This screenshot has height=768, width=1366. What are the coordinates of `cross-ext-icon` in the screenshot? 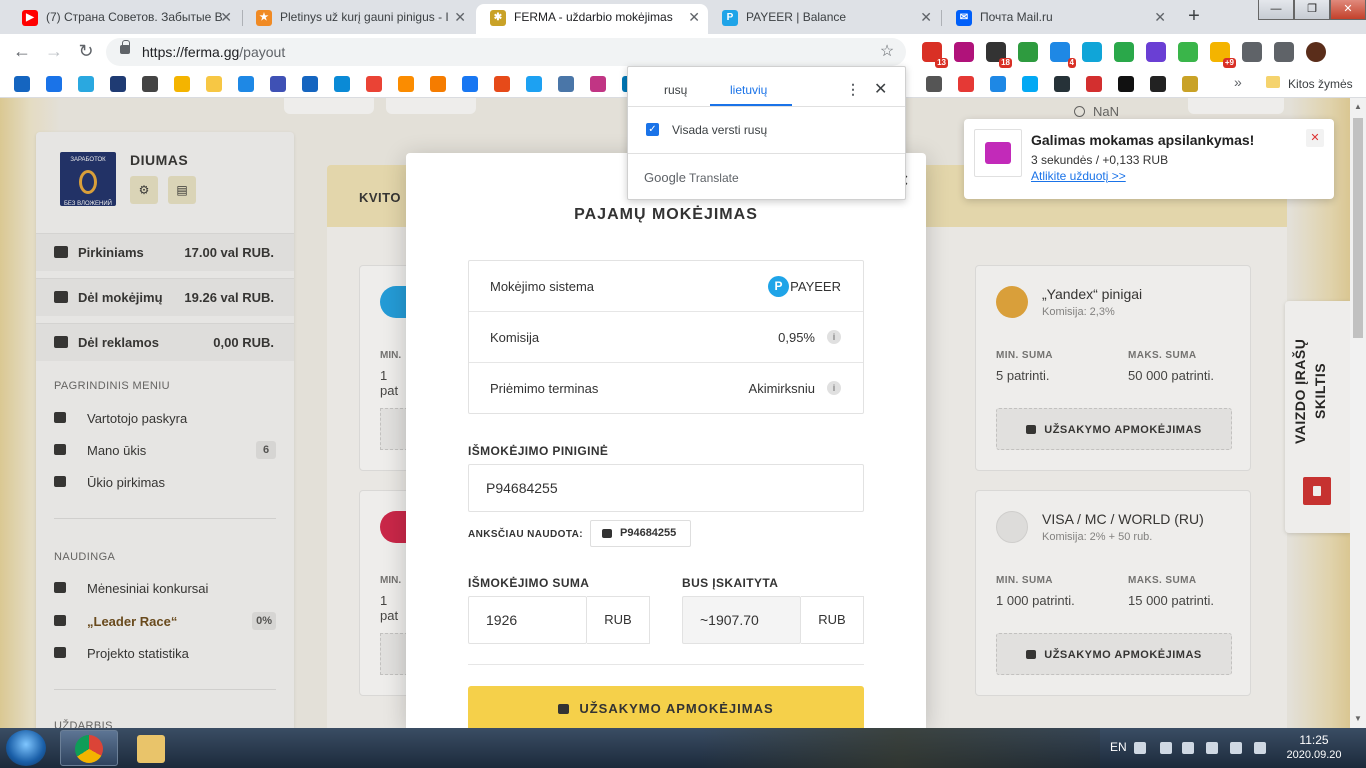 It's located at (1156, 52).